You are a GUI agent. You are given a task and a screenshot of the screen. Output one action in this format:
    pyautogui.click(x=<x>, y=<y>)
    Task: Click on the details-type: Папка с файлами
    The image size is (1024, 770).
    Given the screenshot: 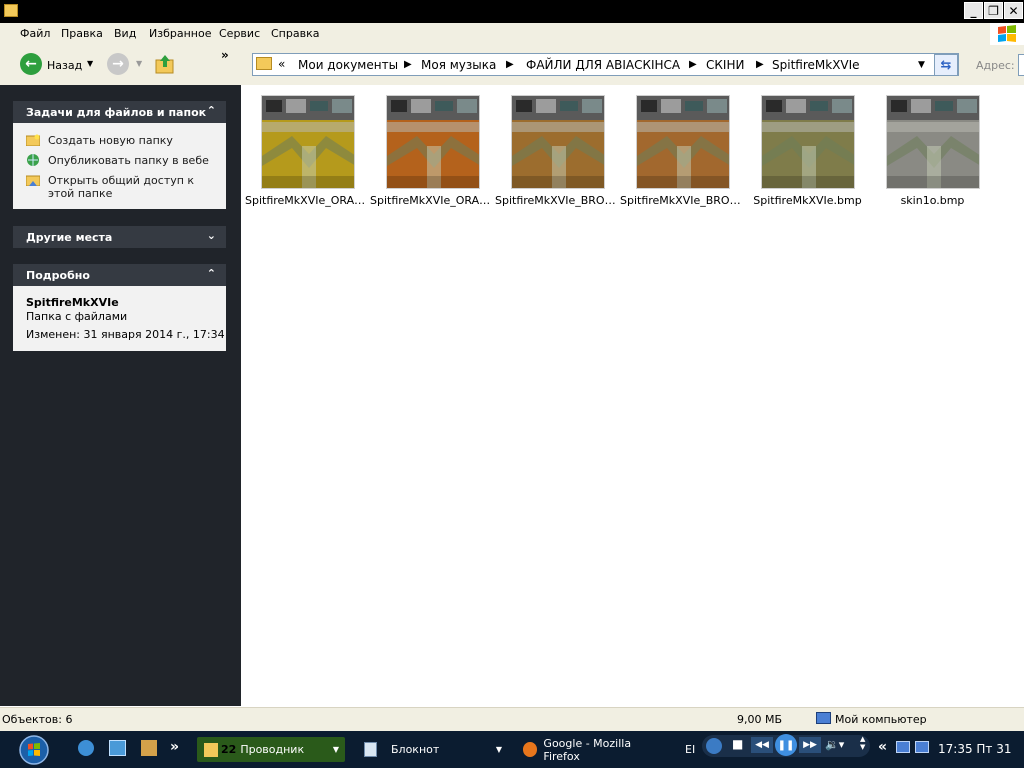 What is the action you would take?
    pyautogui.click(x=77, y=316)
    